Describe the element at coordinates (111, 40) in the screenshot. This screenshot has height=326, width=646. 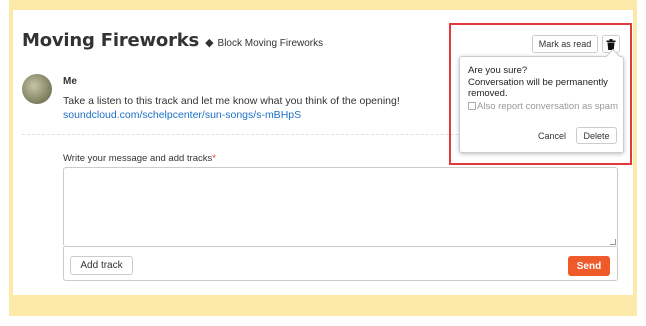
I see `conversation-title: Moving Fireworks` at that location.